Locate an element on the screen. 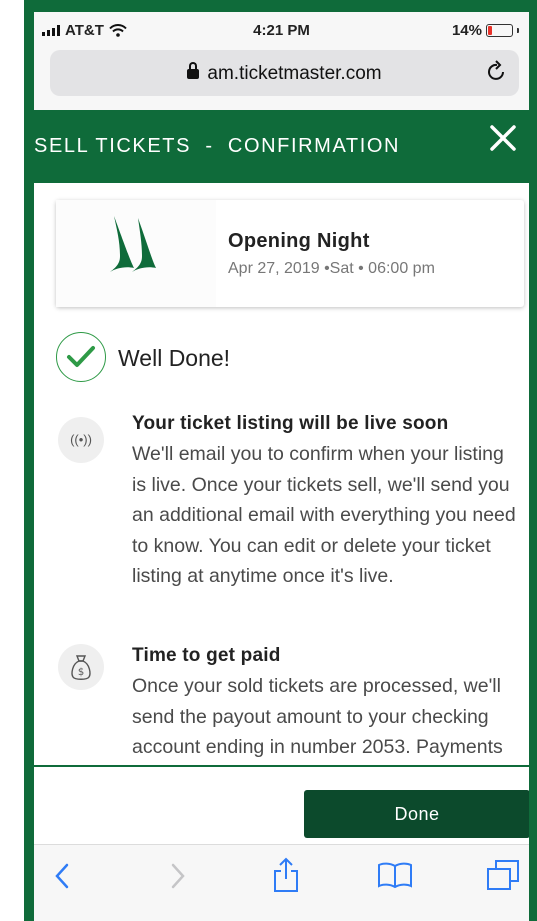  event-logo-area is located at coordinates (136, 253).